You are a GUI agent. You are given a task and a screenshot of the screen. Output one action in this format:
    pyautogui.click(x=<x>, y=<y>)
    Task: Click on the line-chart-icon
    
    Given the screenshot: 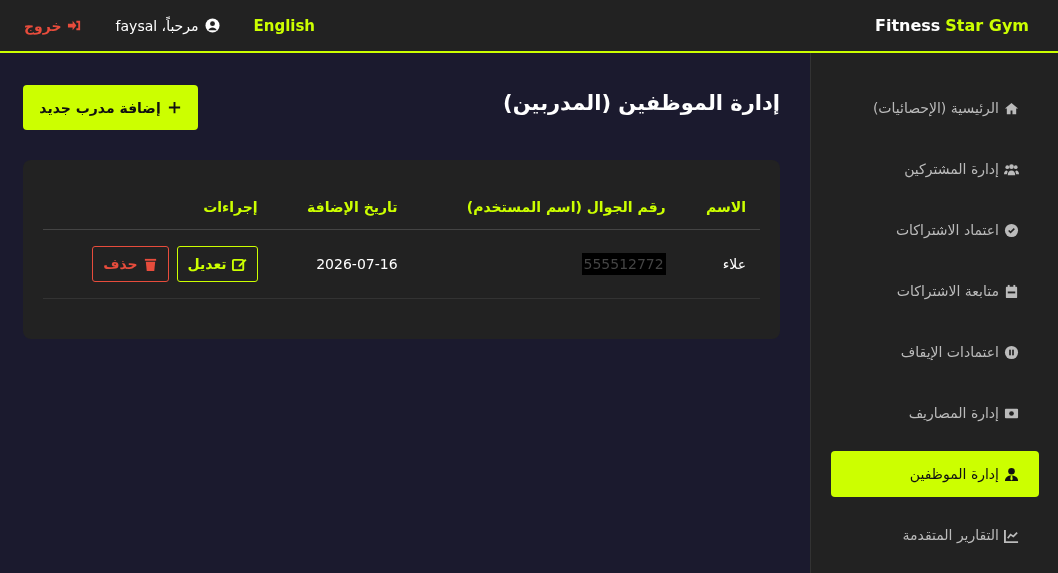 What is the action you would take?
    pyautogui.click(x=1011, y=535)
    